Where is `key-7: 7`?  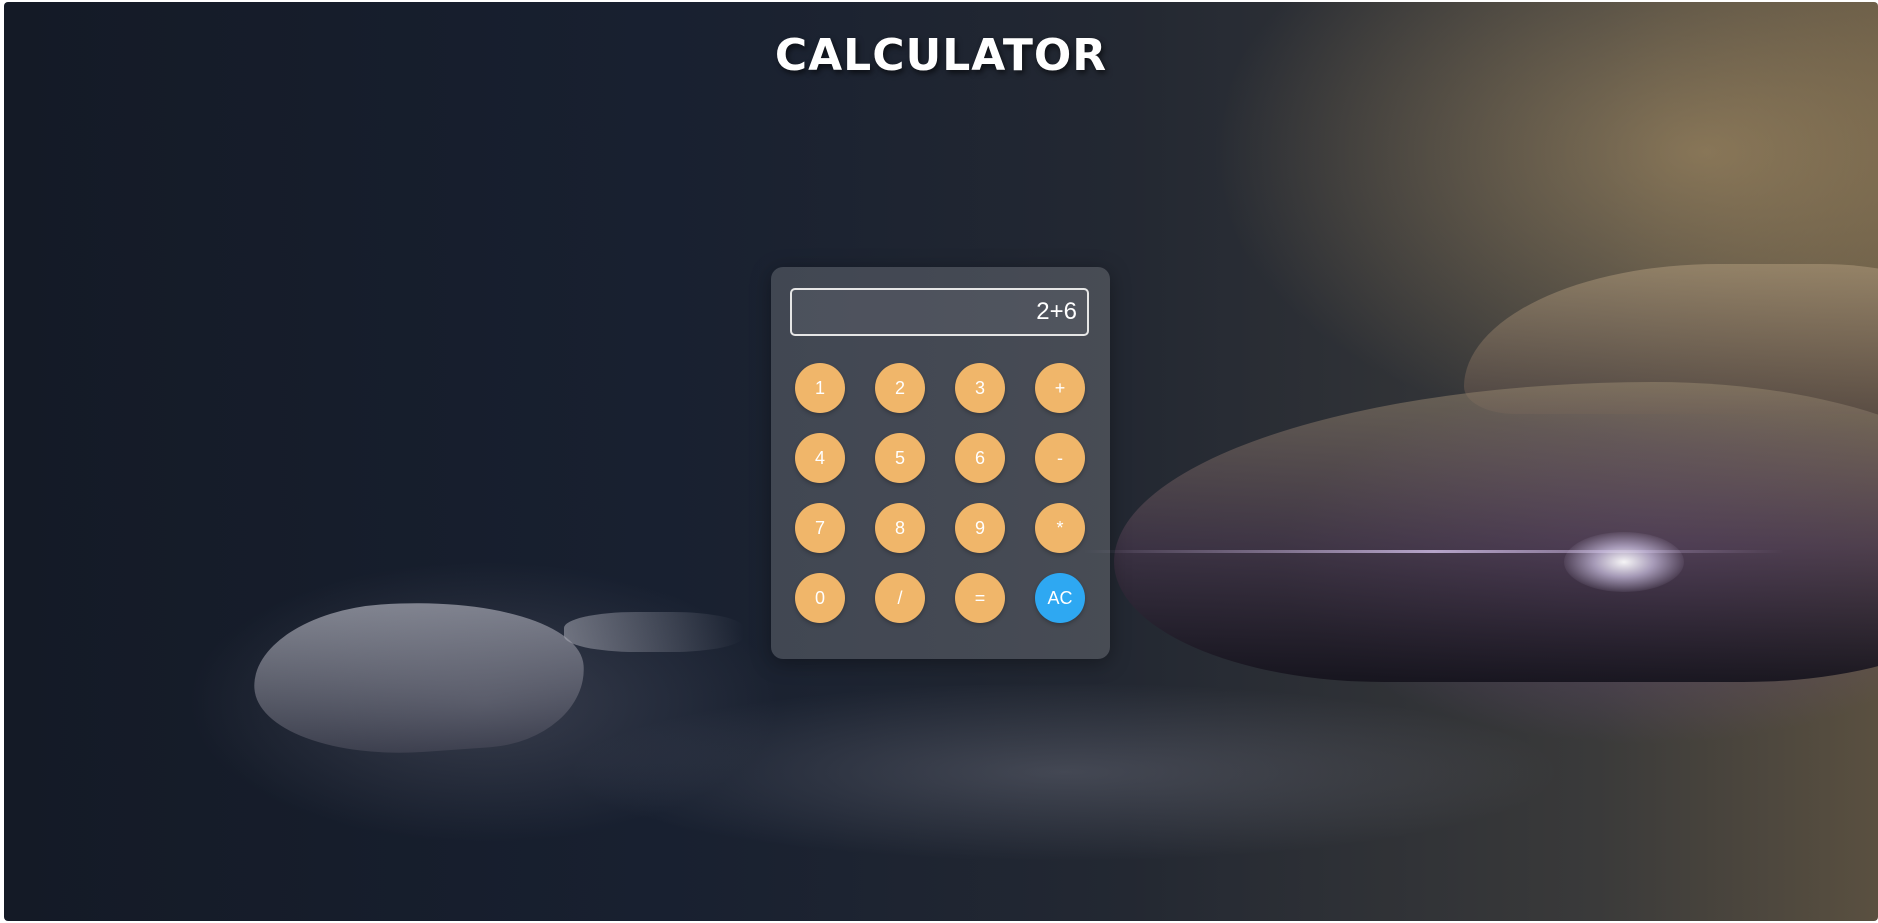 key-7: 7 is located at coordinates (820, 528).